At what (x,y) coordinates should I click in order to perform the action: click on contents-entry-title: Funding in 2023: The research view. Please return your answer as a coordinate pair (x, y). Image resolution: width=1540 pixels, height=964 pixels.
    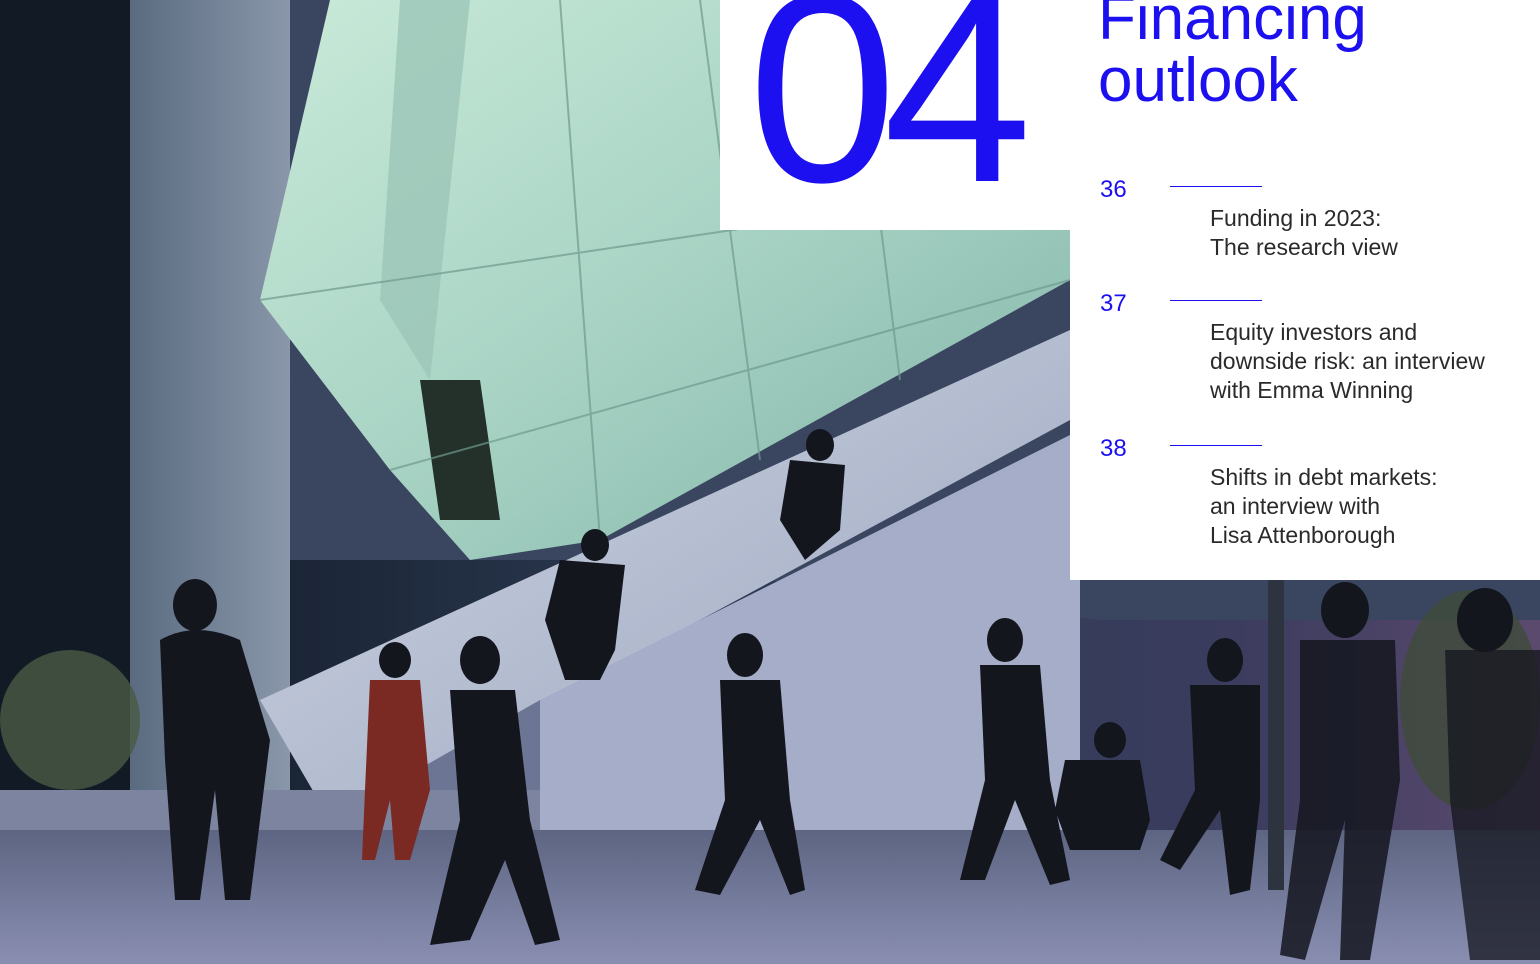
    Looking at the image, I should click on (1375, 233).